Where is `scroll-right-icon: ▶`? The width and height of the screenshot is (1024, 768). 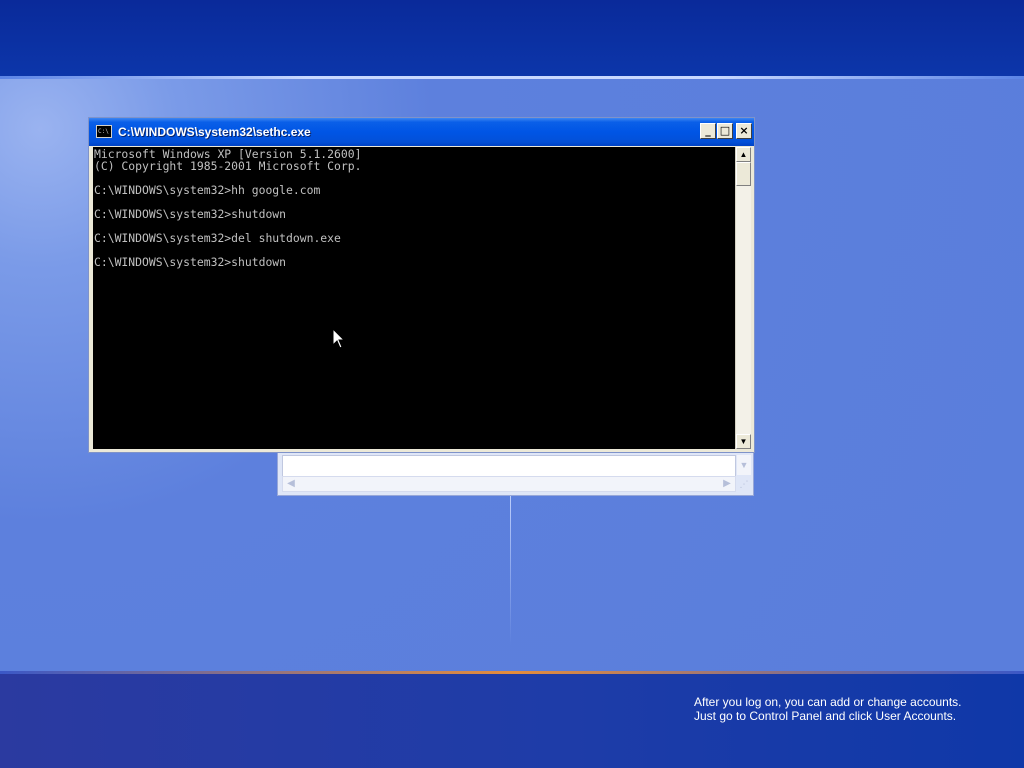 scroll-right-icon: ▶ is located at coordinates (727, 484).